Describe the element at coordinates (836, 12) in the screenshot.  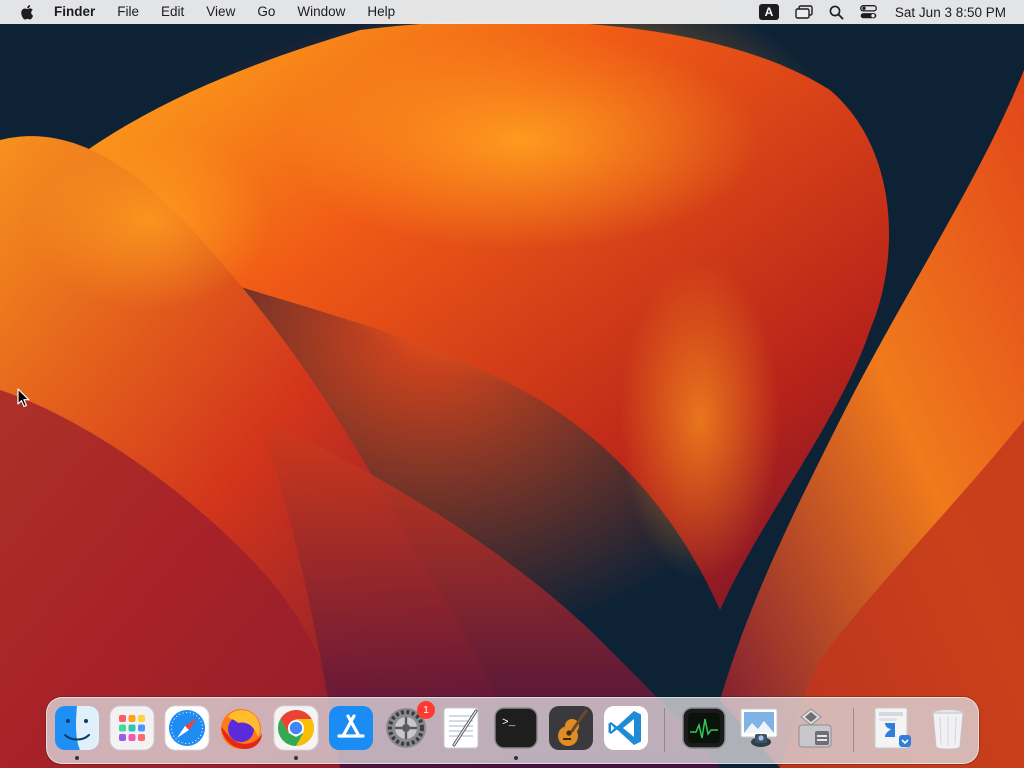
I see `spotlight-search-icon` at that location.